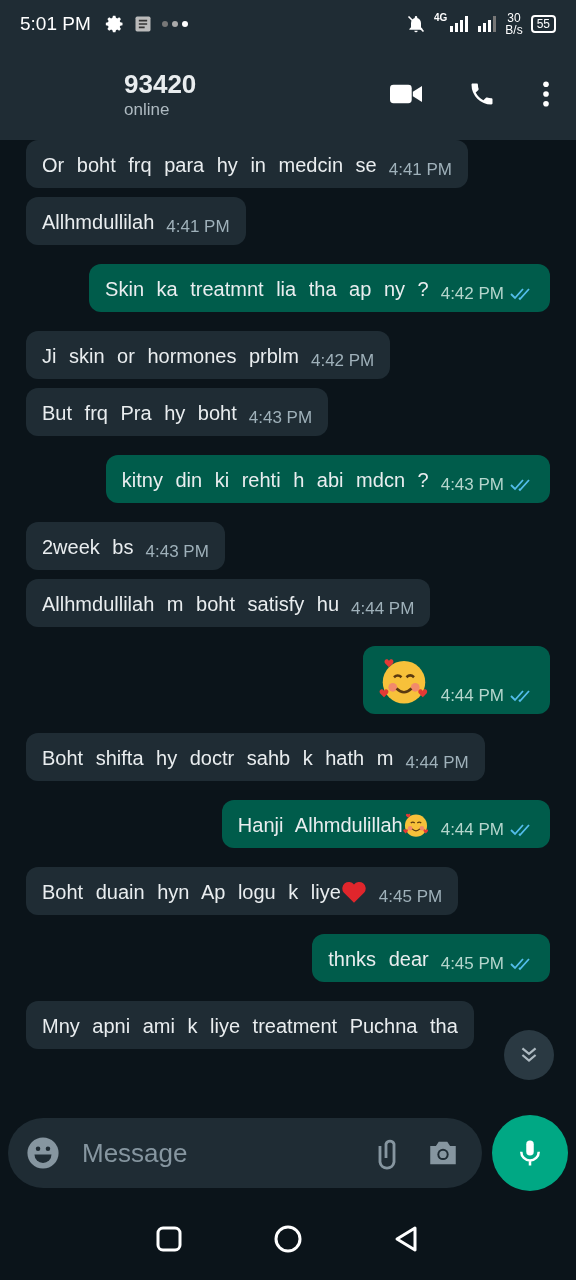 This screenshot has height=1280, width=576. What do you see at coordinates (98, 222) in the screenshot?
I see `message-text: Allhmdullilah` at bounding box center [98, 222].